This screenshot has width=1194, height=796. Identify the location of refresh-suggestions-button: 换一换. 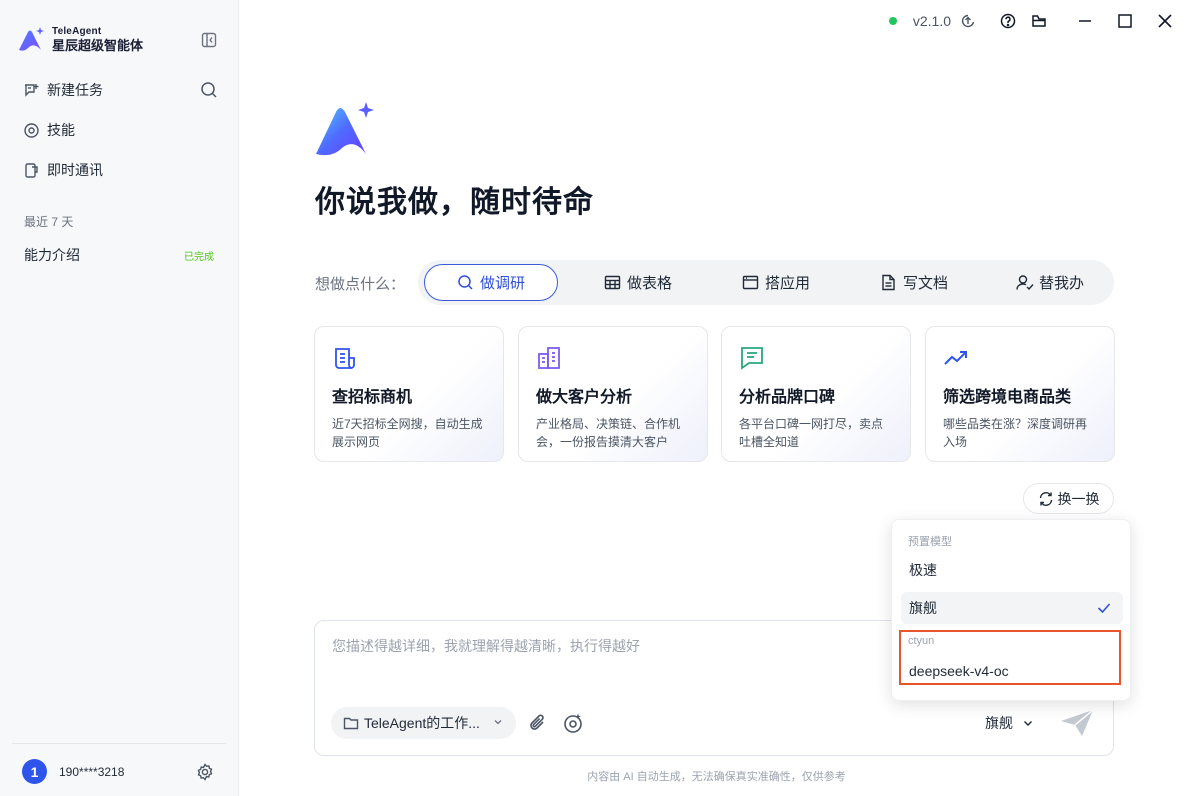
(1068, 498).